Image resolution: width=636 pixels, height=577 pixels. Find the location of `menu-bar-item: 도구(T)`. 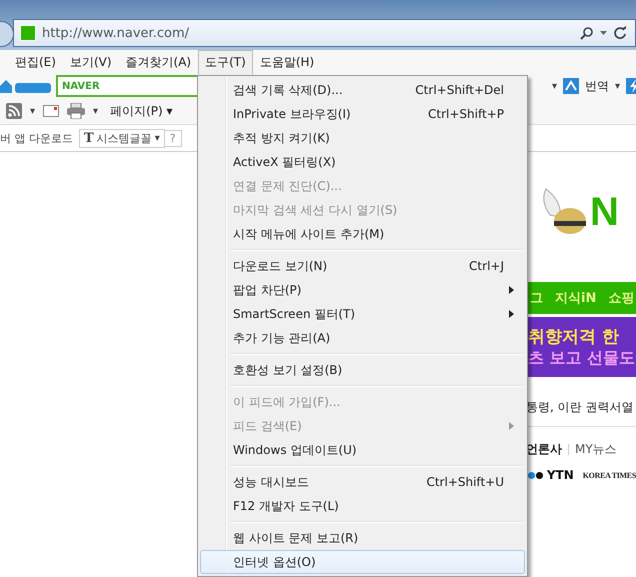

menu-bar-item: 도구(T) is located at coordinates (225, 62).